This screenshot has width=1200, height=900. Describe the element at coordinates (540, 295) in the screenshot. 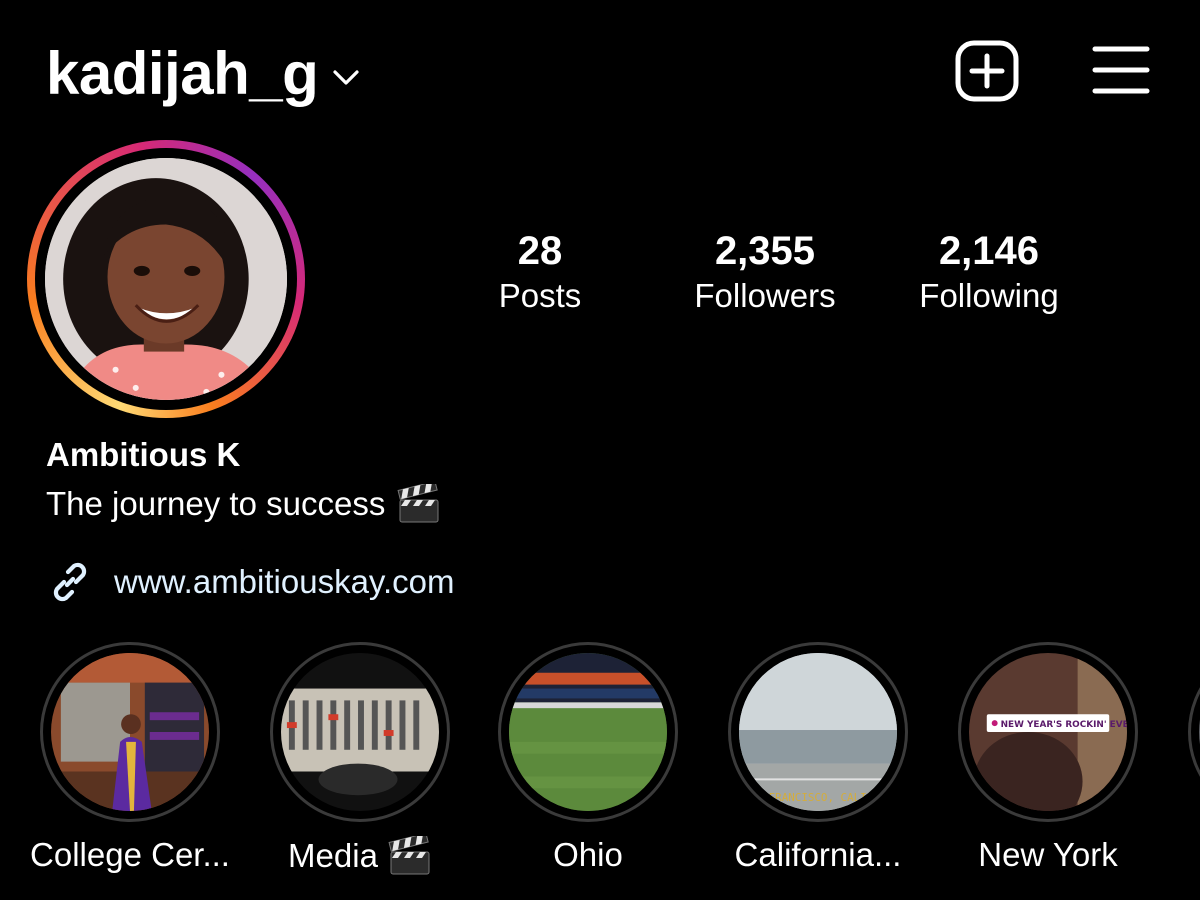

I see `posts-label: Posts` at that location.